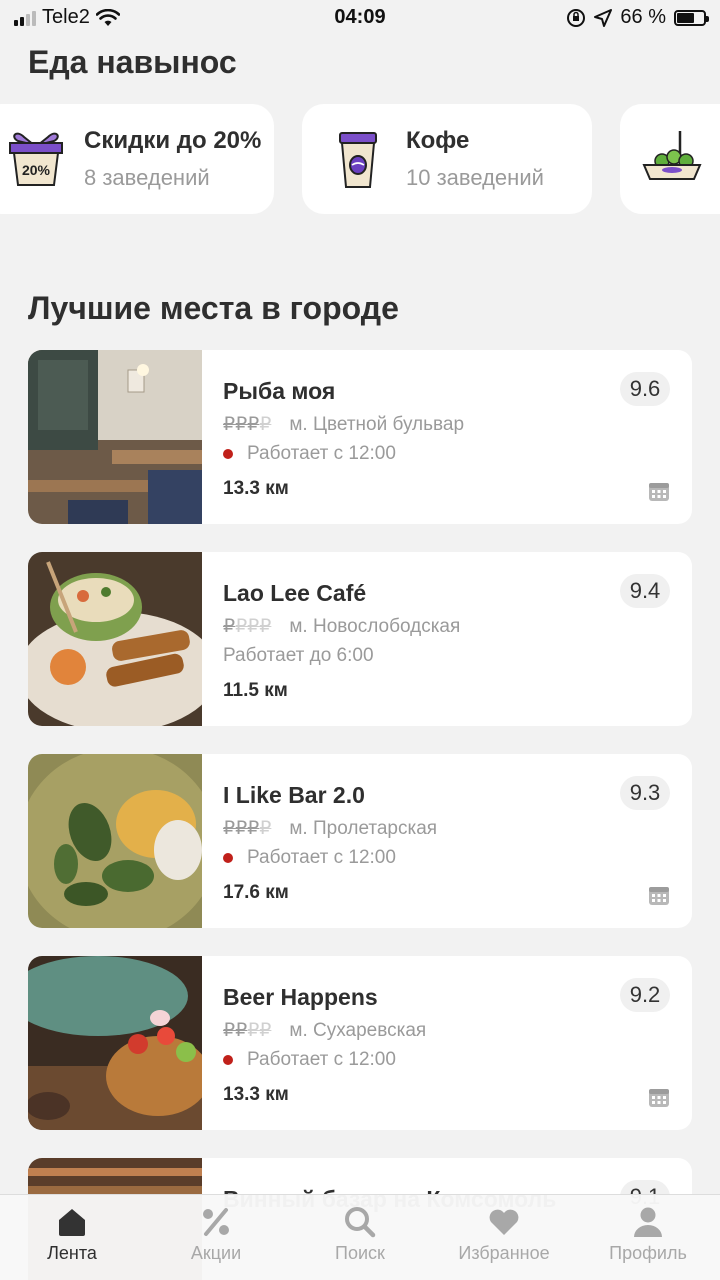 The image size is (720, 1280). I want to click on percent-icon, so click(216, 1222).